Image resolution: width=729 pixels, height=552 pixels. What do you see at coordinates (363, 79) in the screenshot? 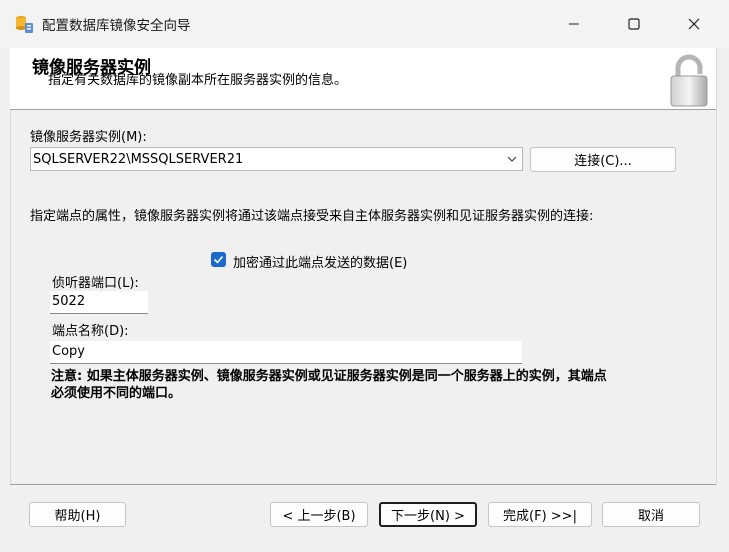
I see `page-header: 镜像服务器实例 指定有关数据库的镜像副本所在服务器实例的信息。` at bounding box center [363, 79].